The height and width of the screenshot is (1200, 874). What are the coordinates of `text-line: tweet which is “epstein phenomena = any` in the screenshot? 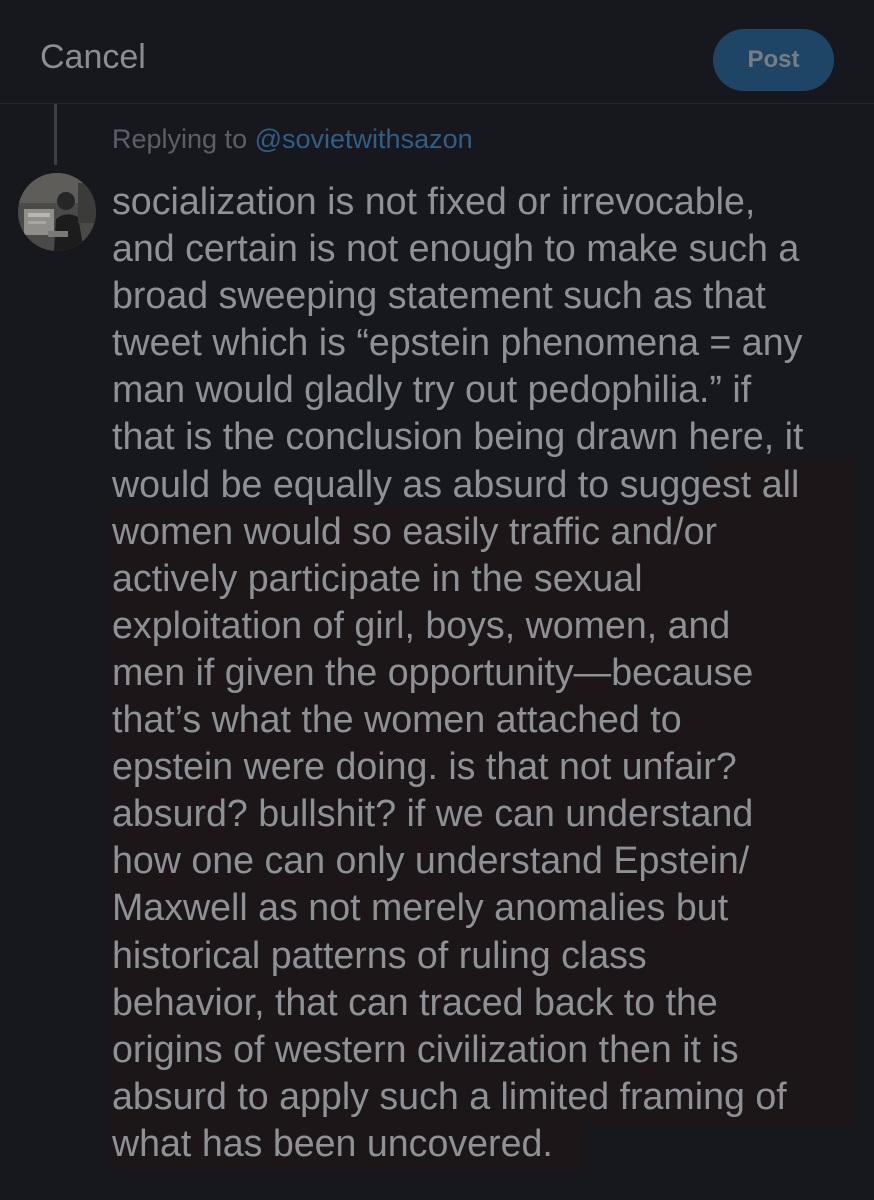 It's located at (457, 342).